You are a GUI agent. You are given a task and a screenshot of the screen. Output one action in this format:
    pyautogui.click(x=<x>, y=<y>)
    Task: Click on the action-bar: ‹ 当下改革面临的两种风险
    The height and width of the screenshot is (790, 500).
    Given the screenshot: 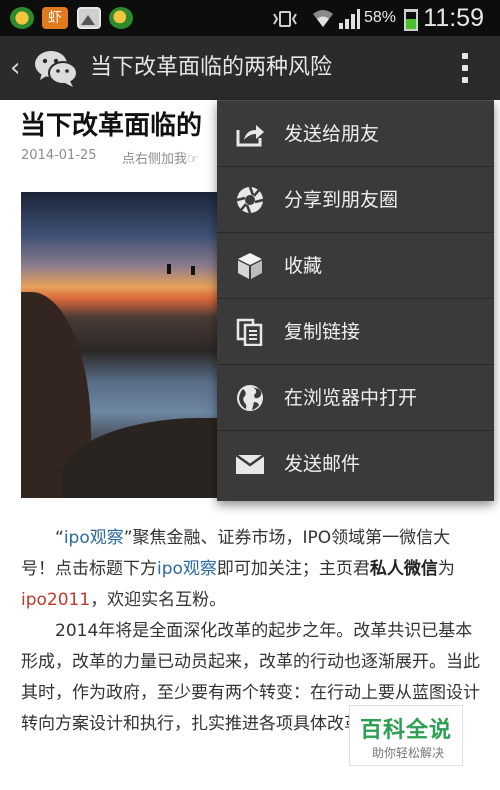 What is the action you would take?
    pyautogui.click(x=250, y=68)
    